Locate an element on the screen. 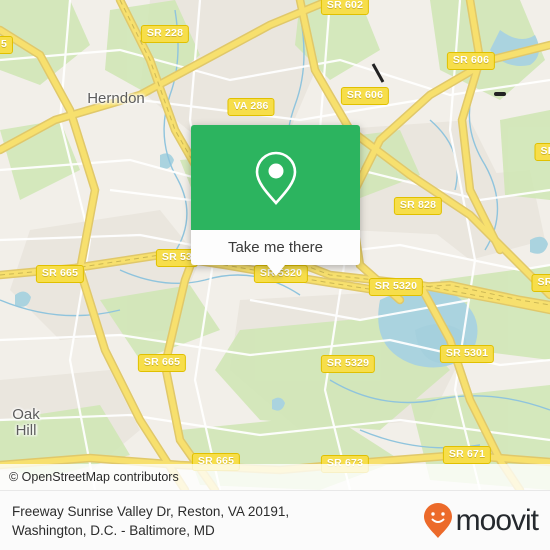 The image size is (550, 550). road-shield: SR 5320 is located at coordinates (396, 287).